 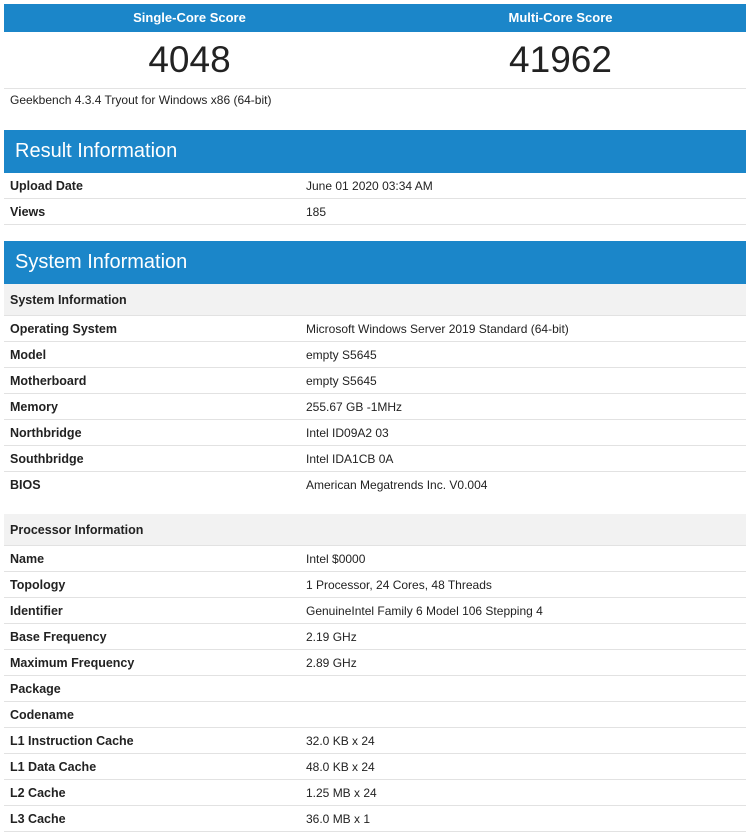 I want to click on row-value: Intel IDA1CB 0A, so click(x=350, y=458).